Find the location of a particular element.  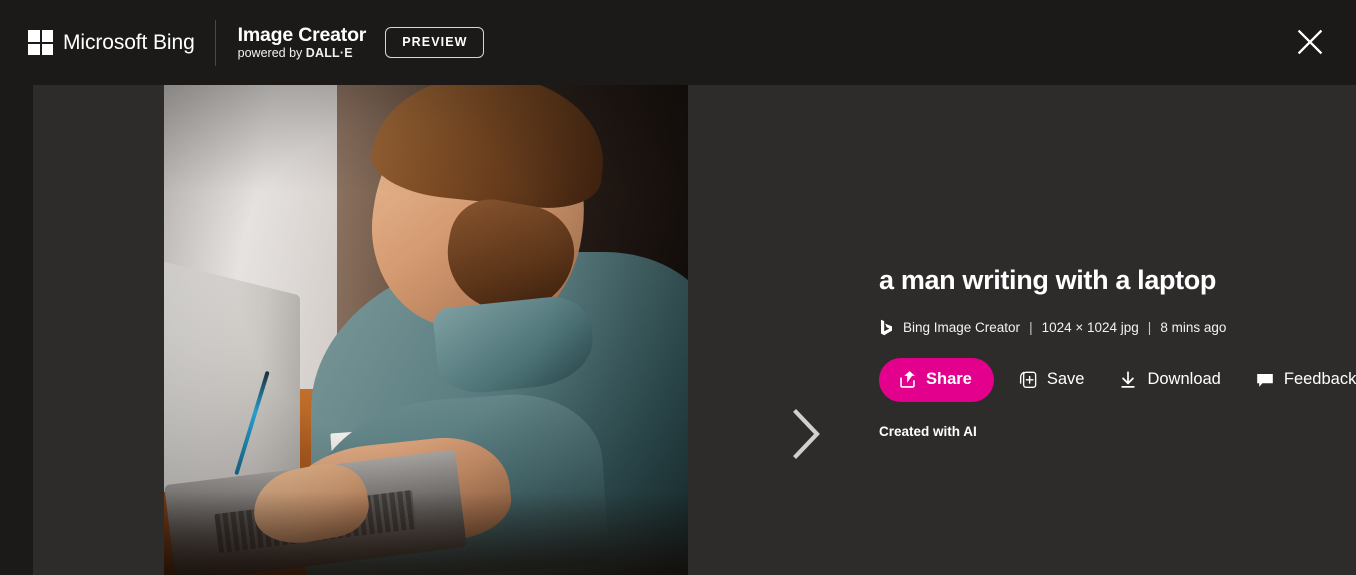

brand-name: Microsoft Bing is located at coordinates (129, 42).